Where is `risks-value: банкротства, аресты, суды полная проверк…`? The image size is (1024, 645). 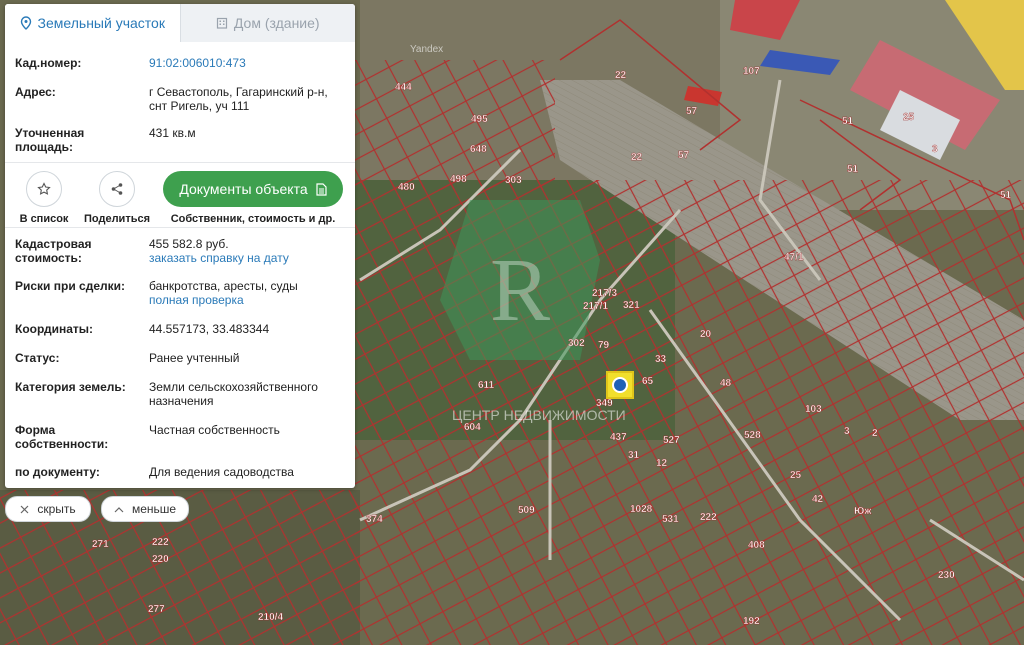
risks-value: банкротства, аресты, суды полная проверк… is located at coordinates (247, 293).